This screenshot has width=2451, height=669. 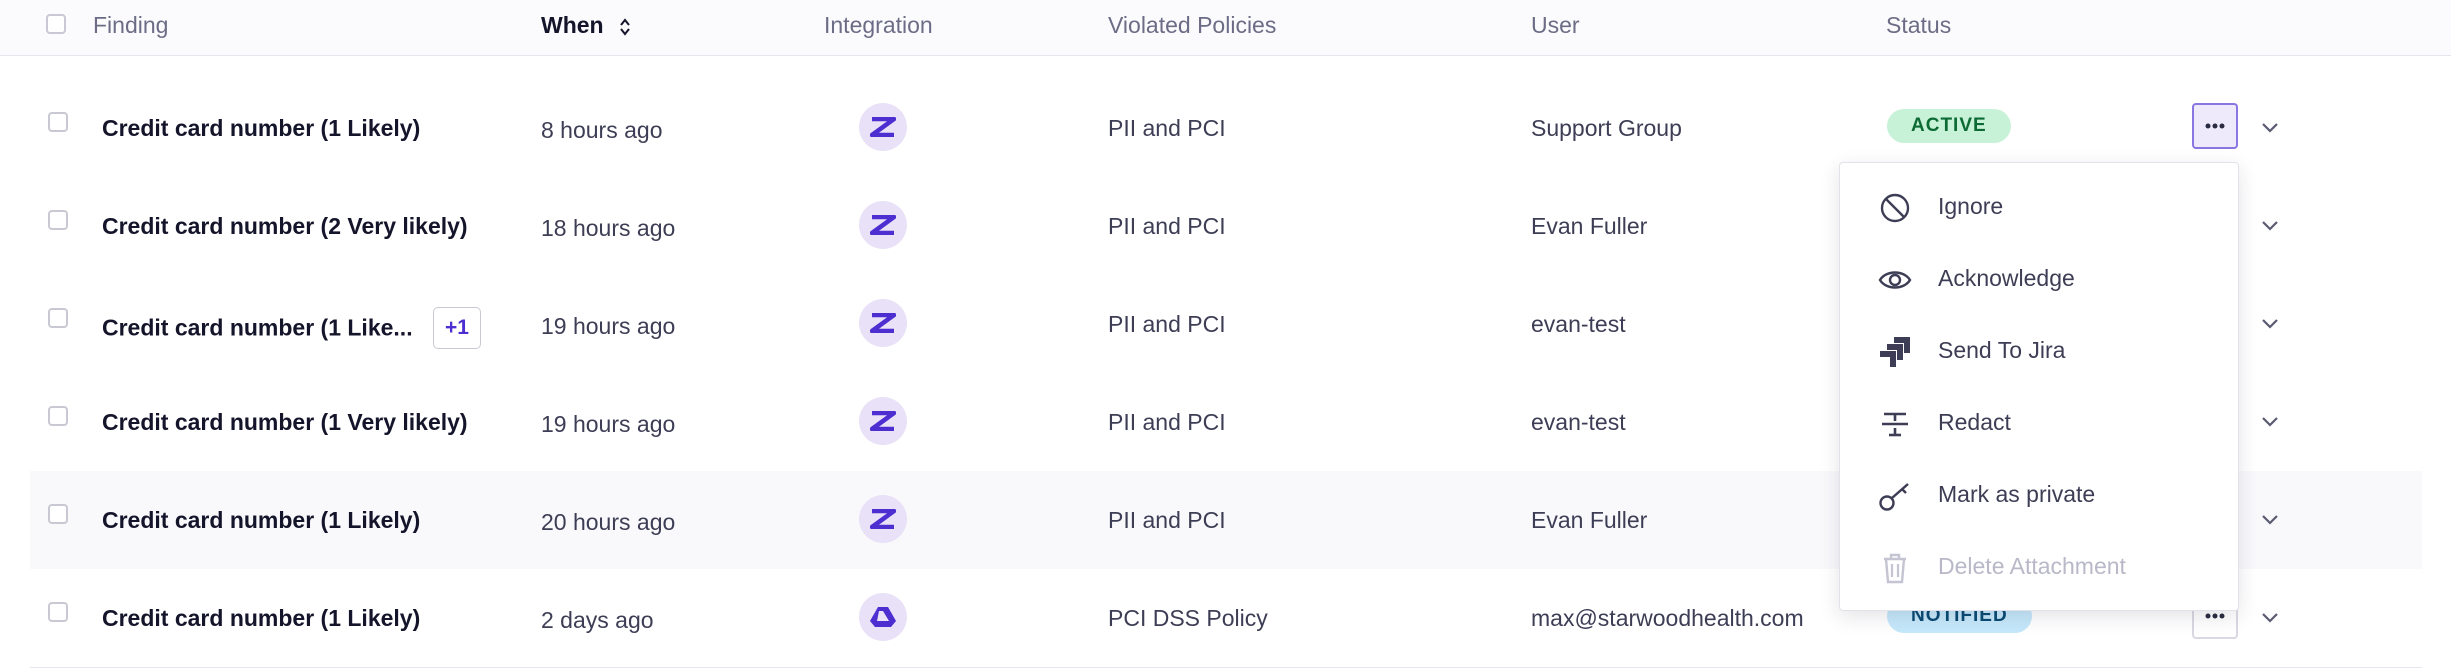 I want to click on select-all-checkbox, so click(x=56, y=24).